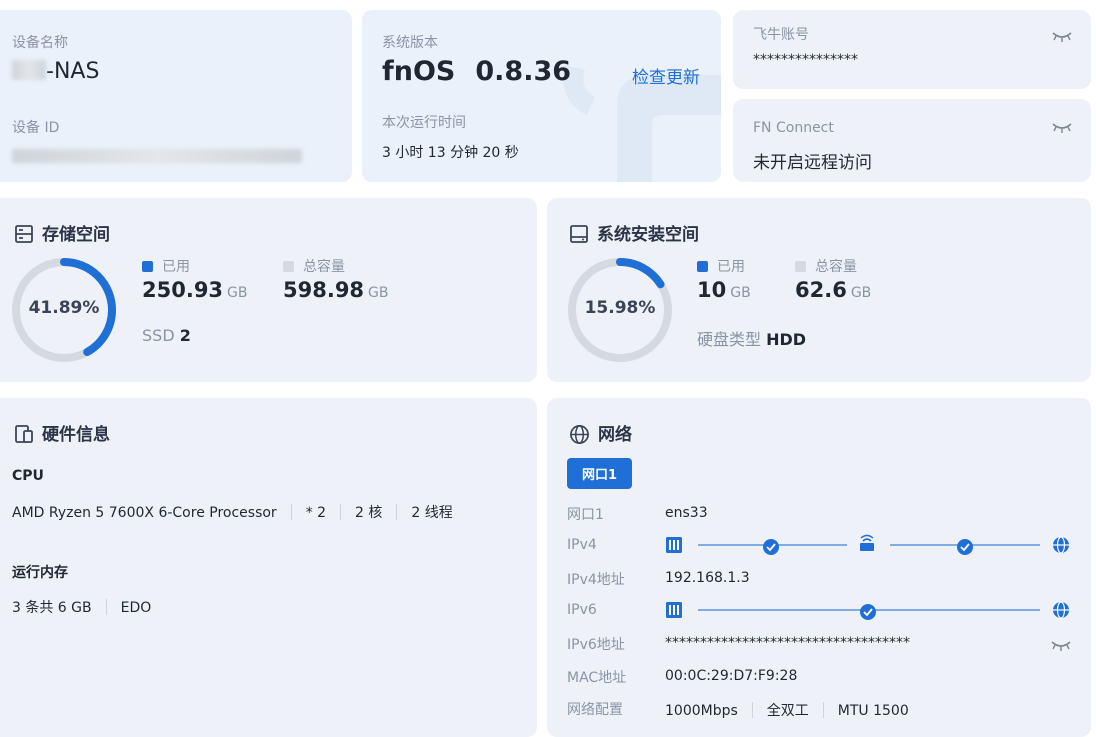  I want to click on device-id-redacted, so click(157, 157).